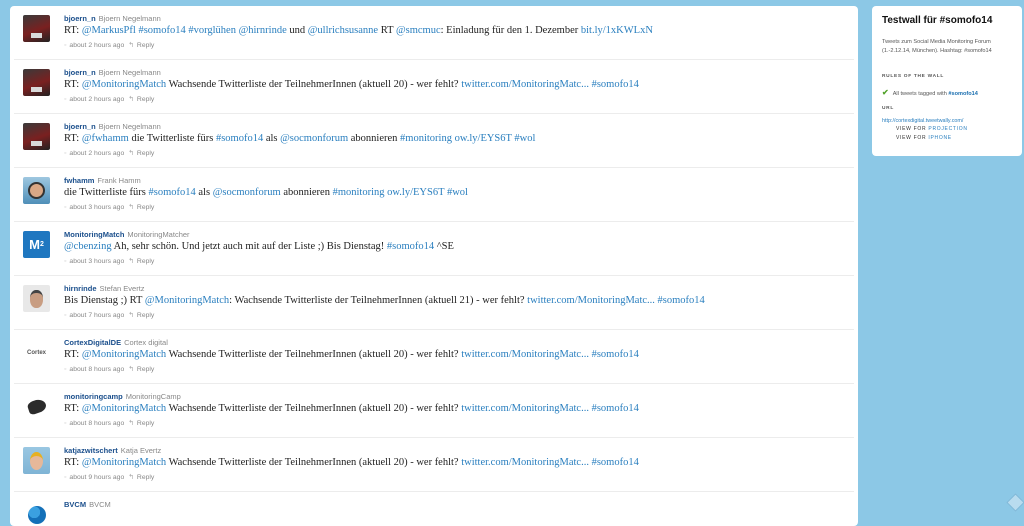  What do you see at coordinates (418, 30) in the screenshot?
I see `tweet-link: @smcmuc` at bounding box center [418, 30].